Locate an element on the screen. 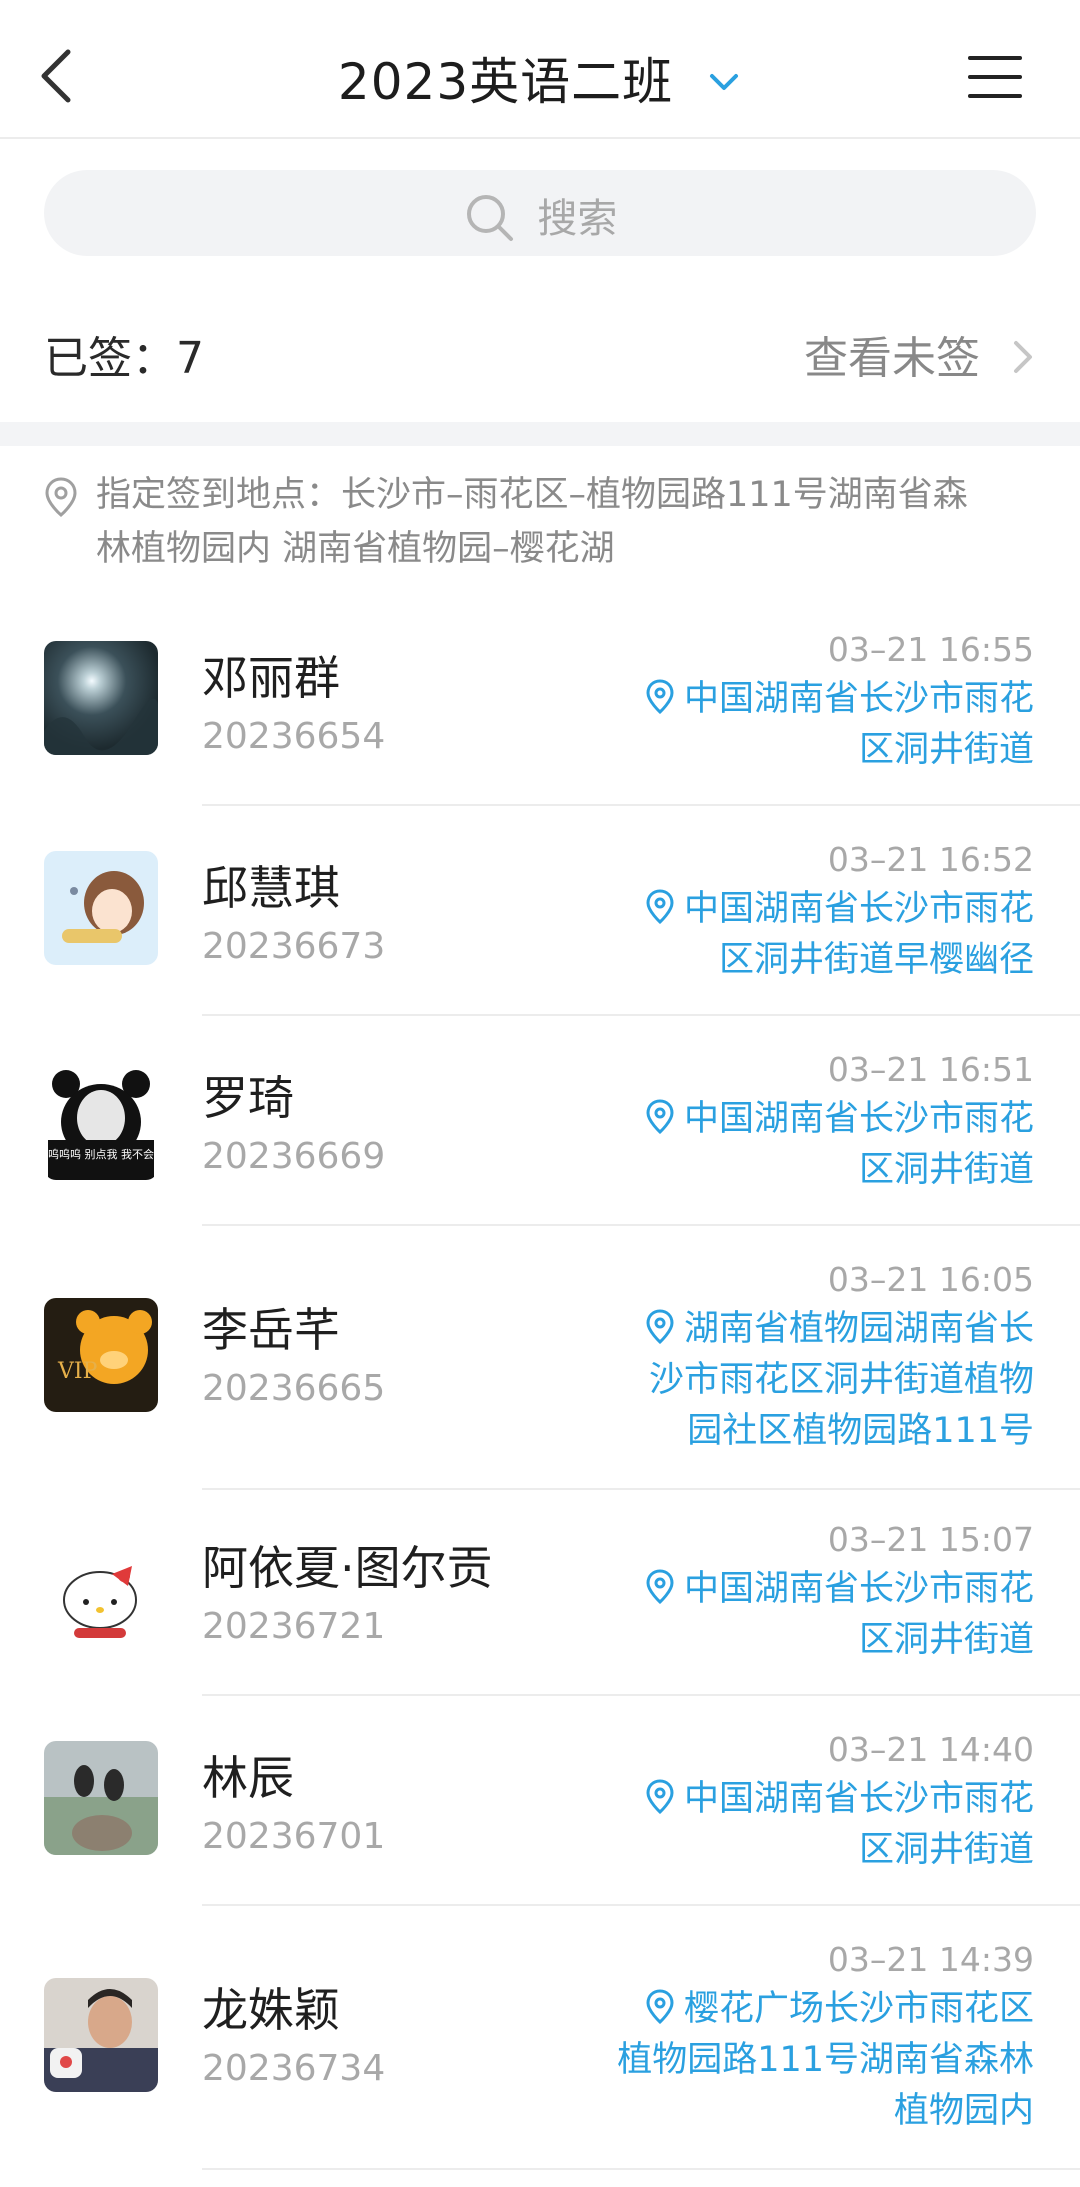  student-name: 阿依夏·图尔贡 is located at coordinates (347, 1568).